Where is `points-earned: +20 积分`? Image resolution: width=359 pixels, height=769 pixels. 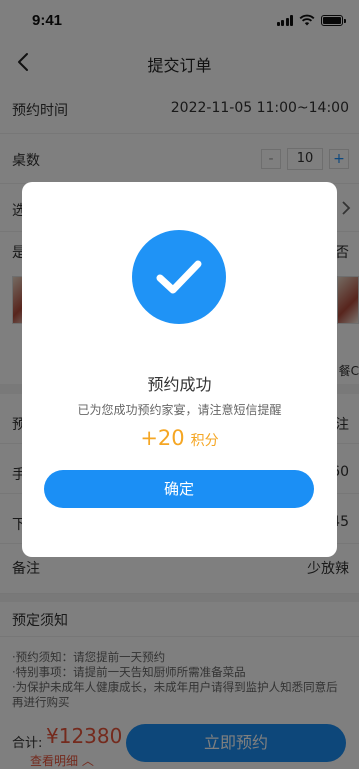 points-earned: +20 积分 is located at coordinates (179, 438).